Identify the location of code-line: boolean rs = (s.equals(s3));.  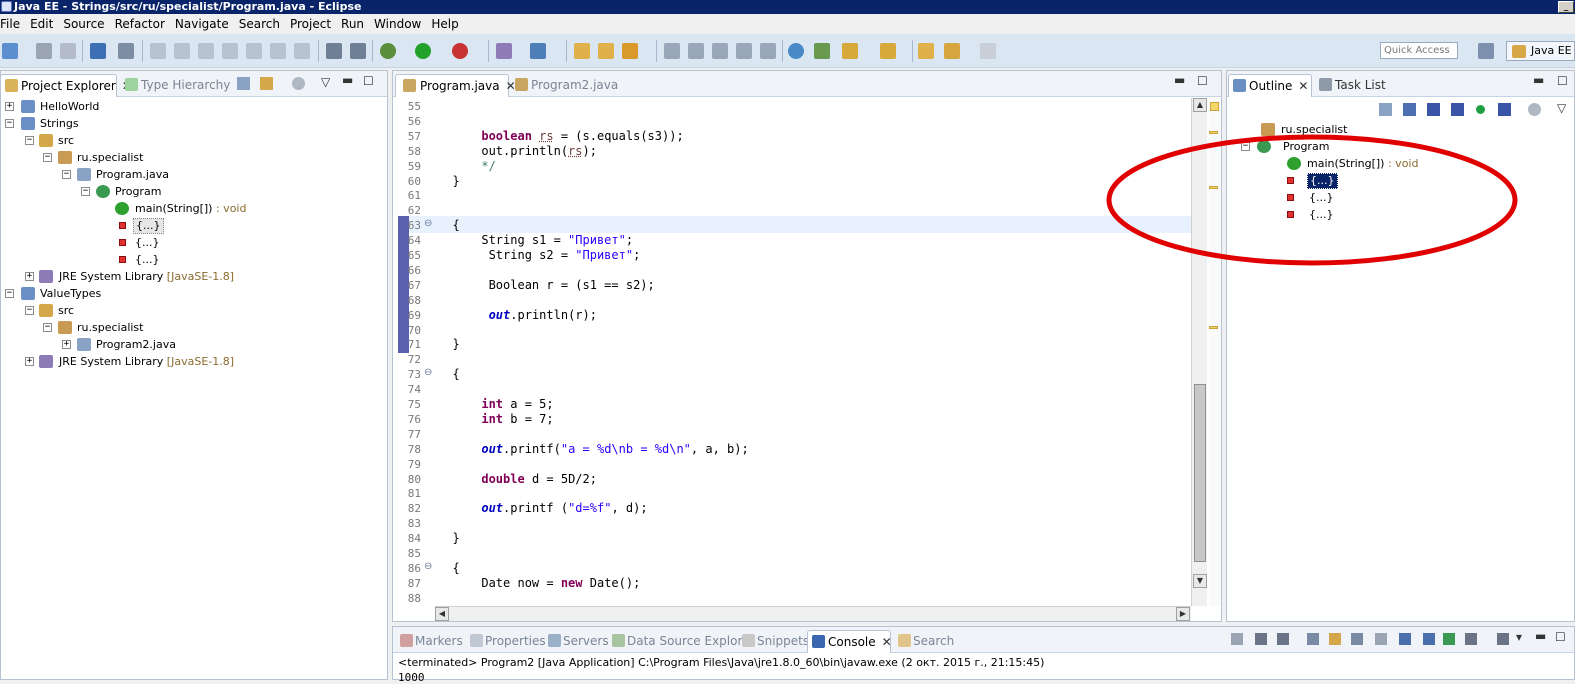
(560, 136).